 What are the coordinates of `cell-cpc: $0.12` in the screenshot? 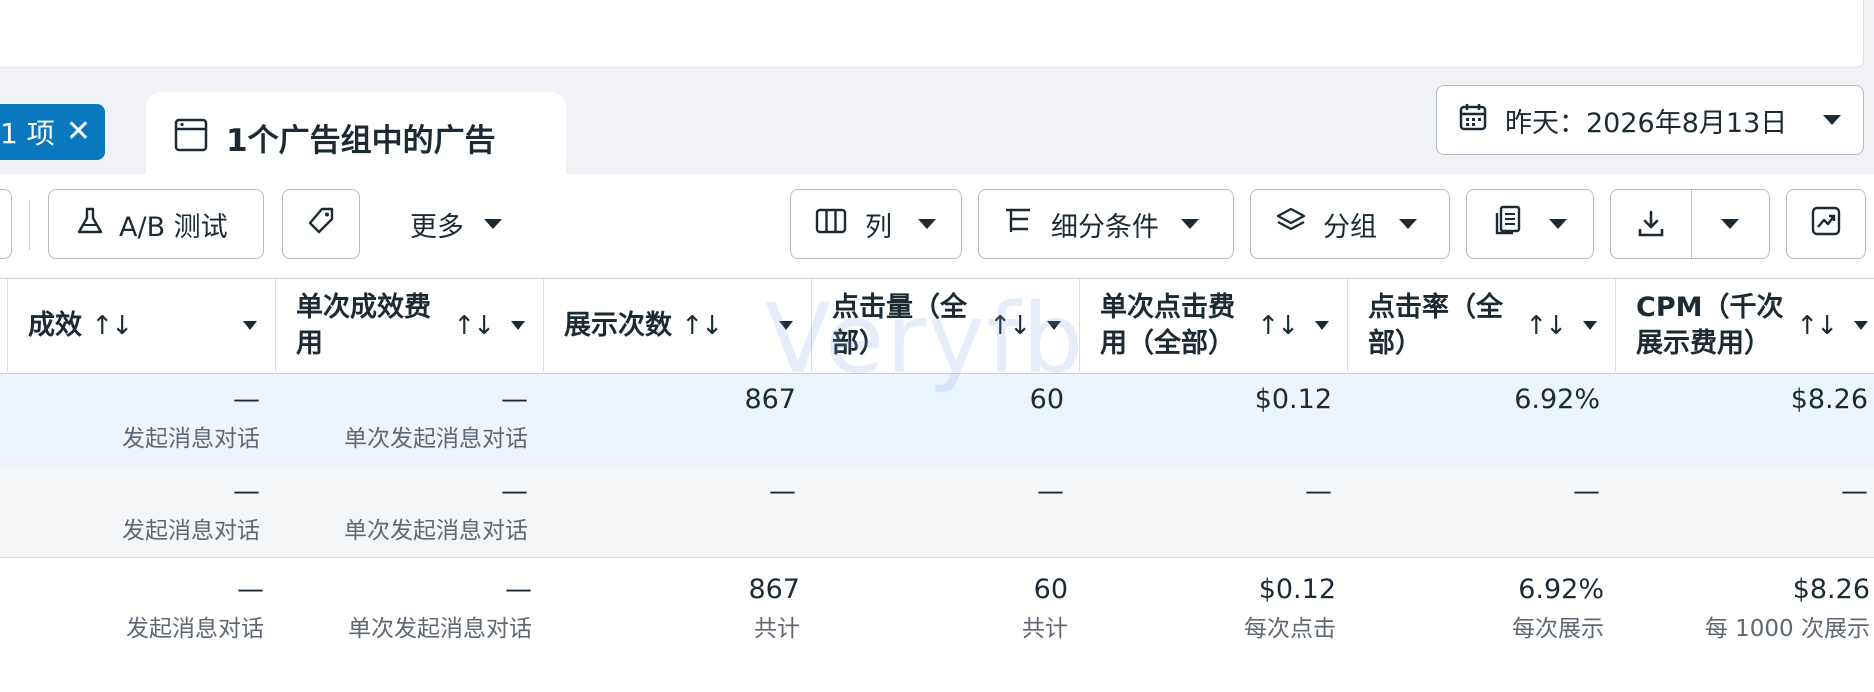 It's located at (1293, 399).